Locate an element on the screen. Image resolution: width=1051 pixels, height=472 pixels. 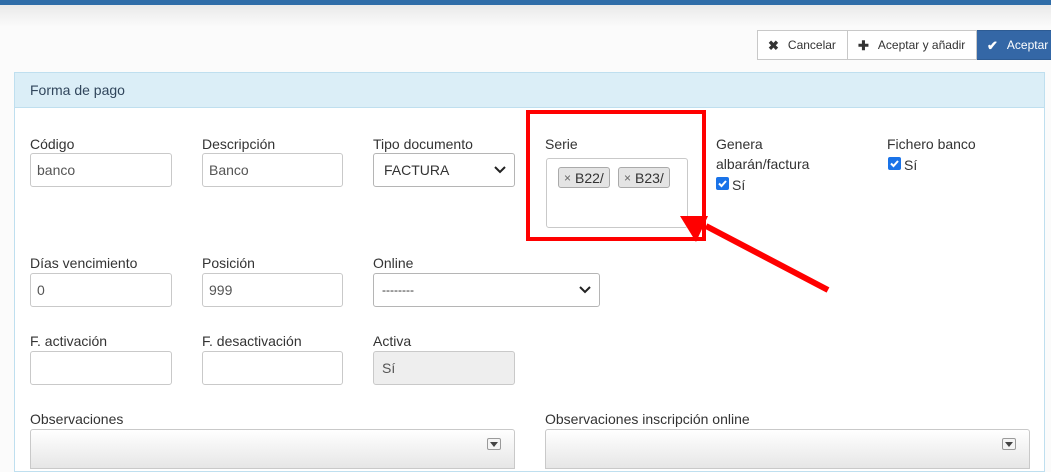
cancel-button: ✖ Cancelar is located at coordinates (802, 45).